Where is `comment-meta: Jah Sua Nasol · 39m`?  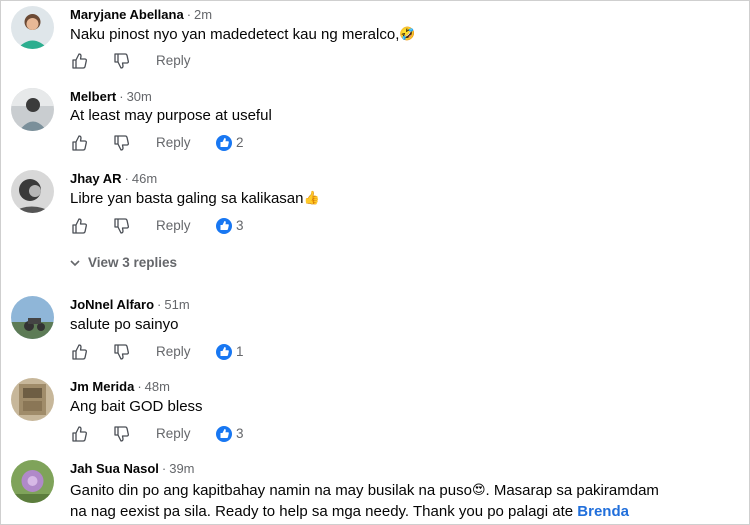 comment-meta: Jah Sua Nasol · 39m is located at coordinates (132, 469).